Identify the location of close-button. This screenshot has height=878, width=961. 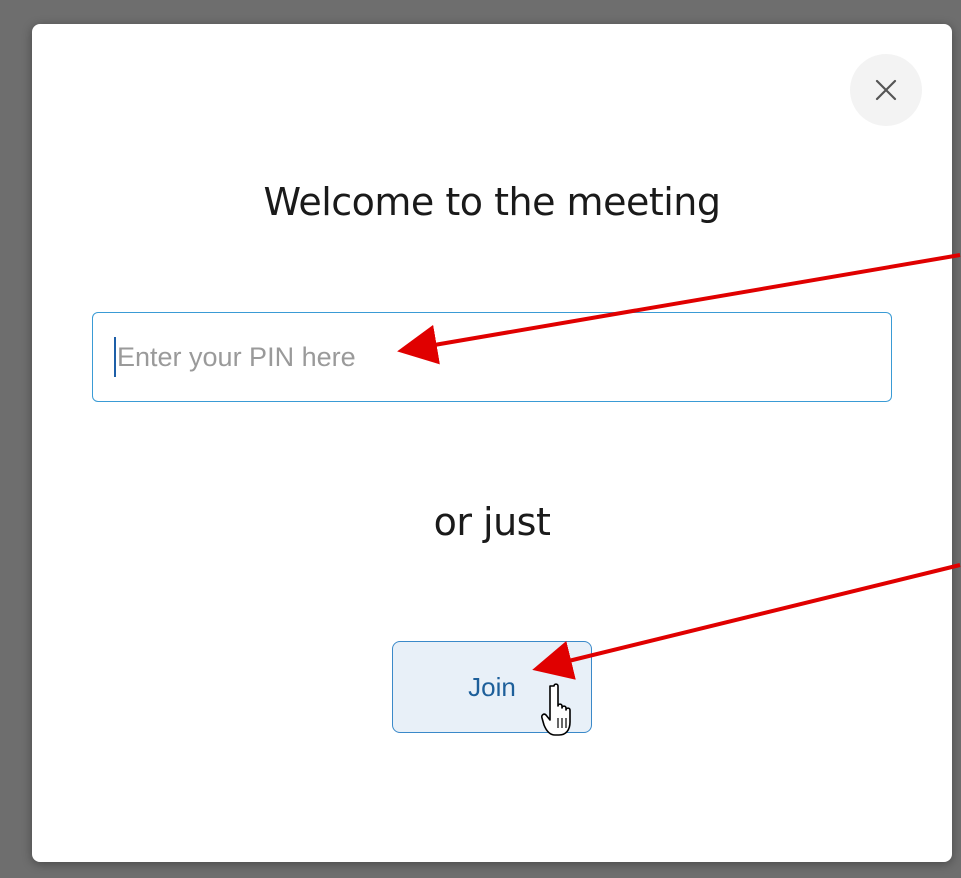
(886, 90).